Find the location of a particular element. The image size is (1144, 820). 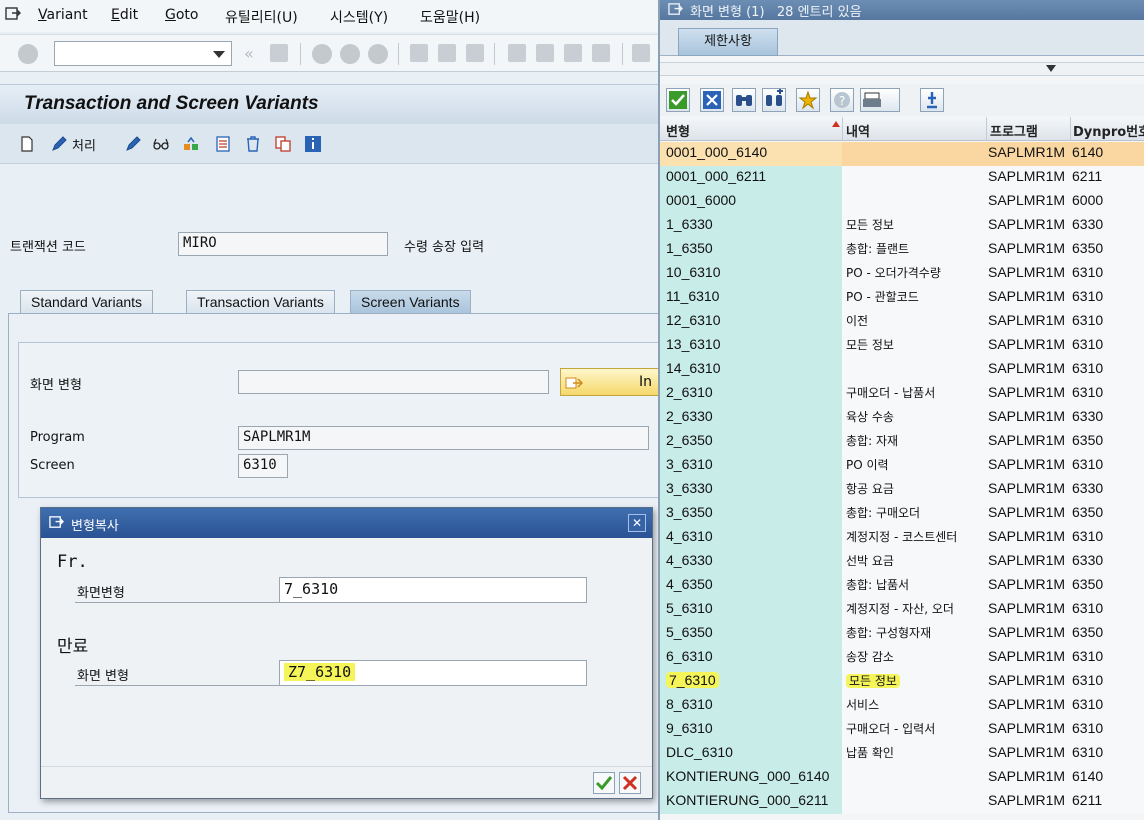

column-header-dynpro: Dynpro번호 is located at coordinates (1108, 130).